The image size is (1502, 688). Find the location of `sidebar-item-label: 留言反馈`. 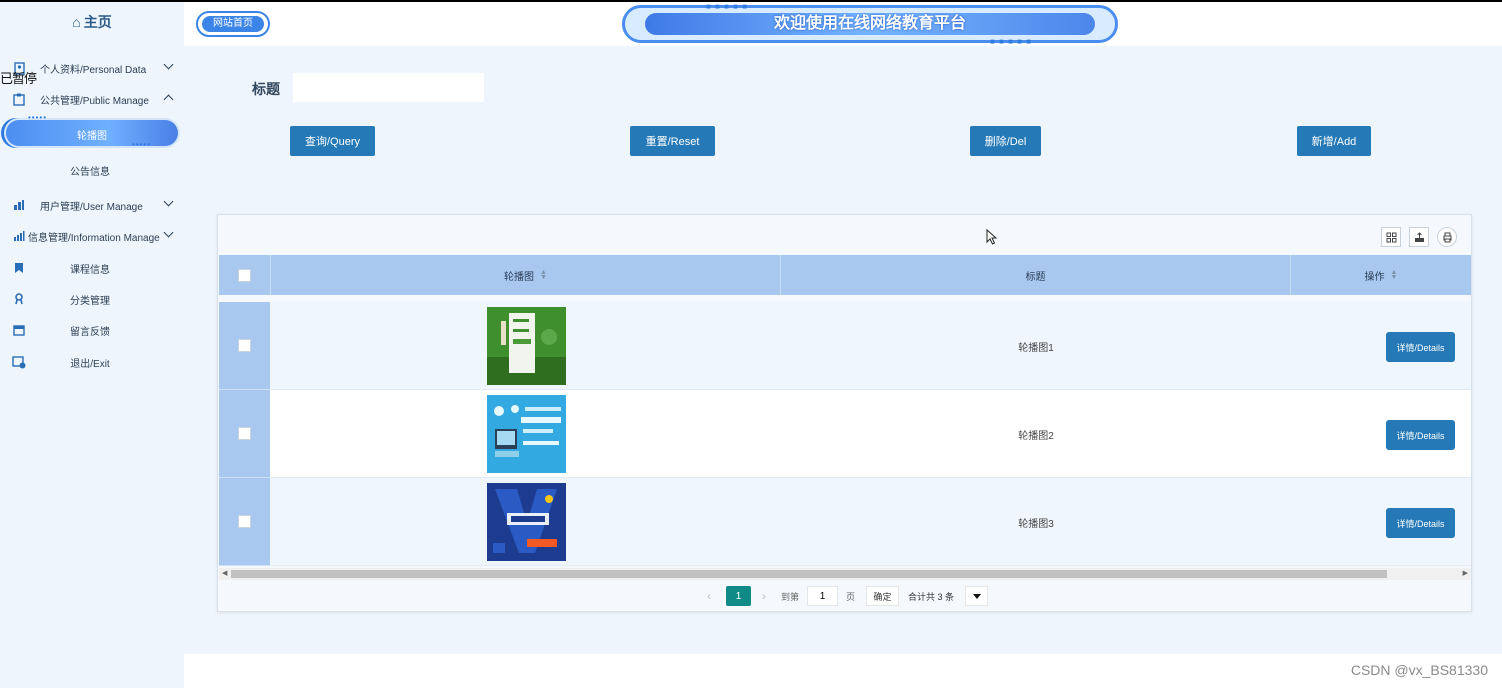

sidebar-item-label: 留言反馈 is located at coordinates (90, 332).